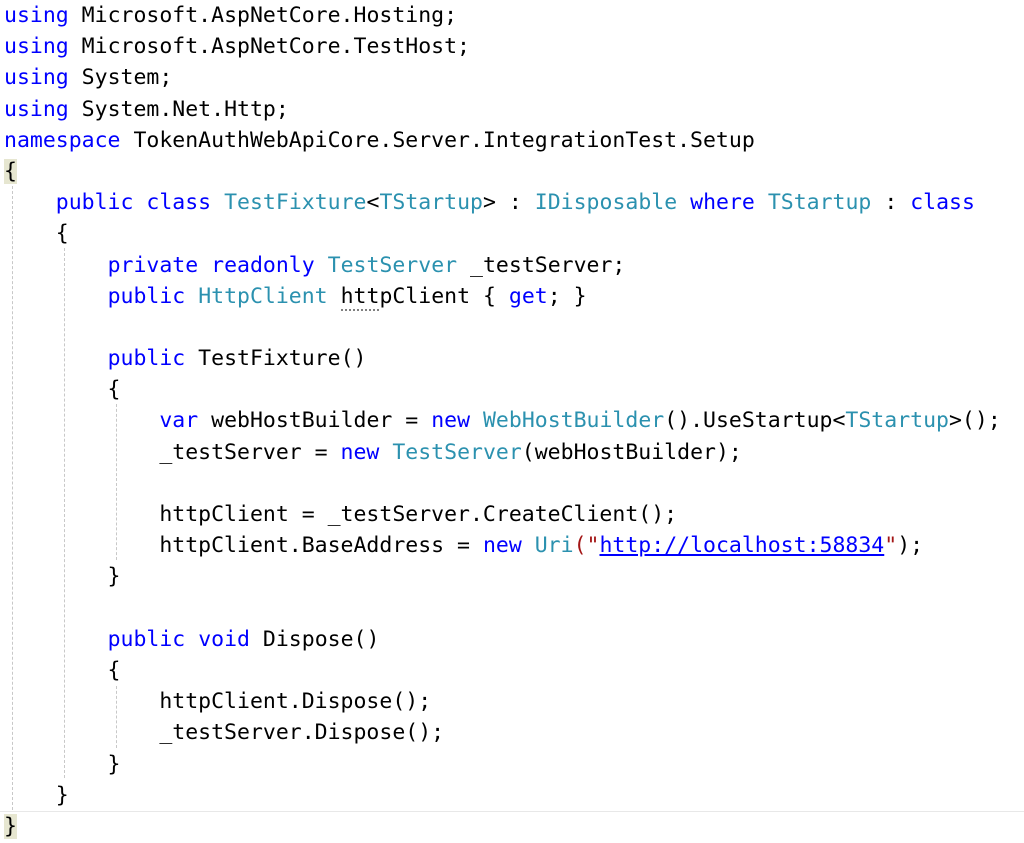  Describe the element at coordinates (172, 452) in the screenshot. I see `code-token: _testServer =` at that location.